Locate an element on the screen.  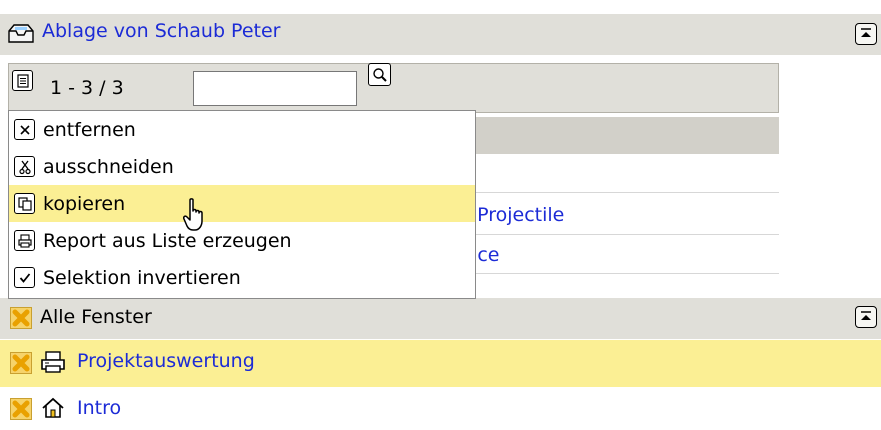
window-link: Projektauswertung is located at coordinates (166, 361).